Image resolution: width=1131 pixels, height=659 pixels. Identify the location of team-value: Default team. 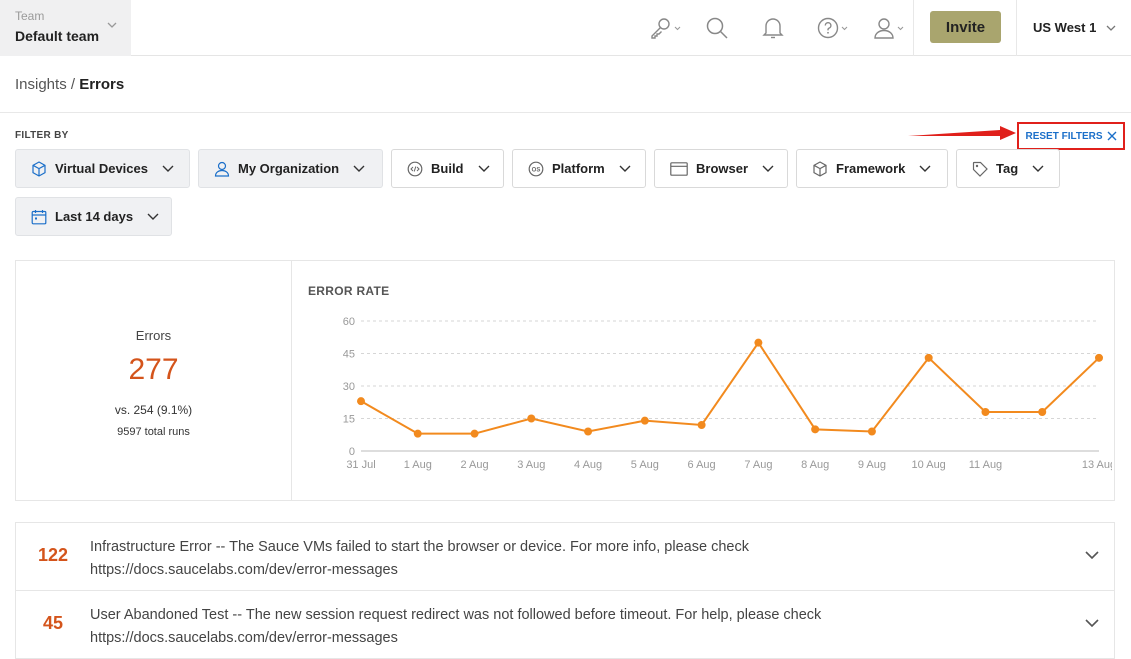
(57, 36).